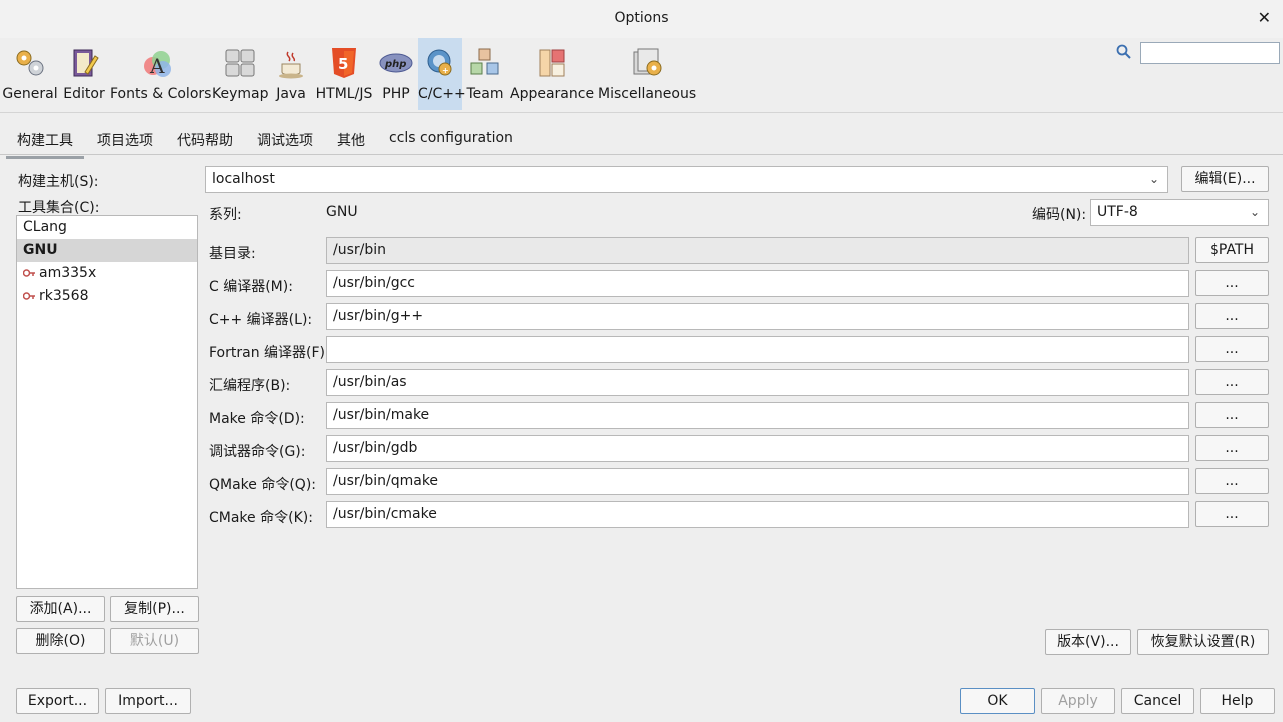  Describe the element at coordinates (269, 353) in the screenshot. I see `fortran-compiler-label: Fortran 编译器(F):` at that location.